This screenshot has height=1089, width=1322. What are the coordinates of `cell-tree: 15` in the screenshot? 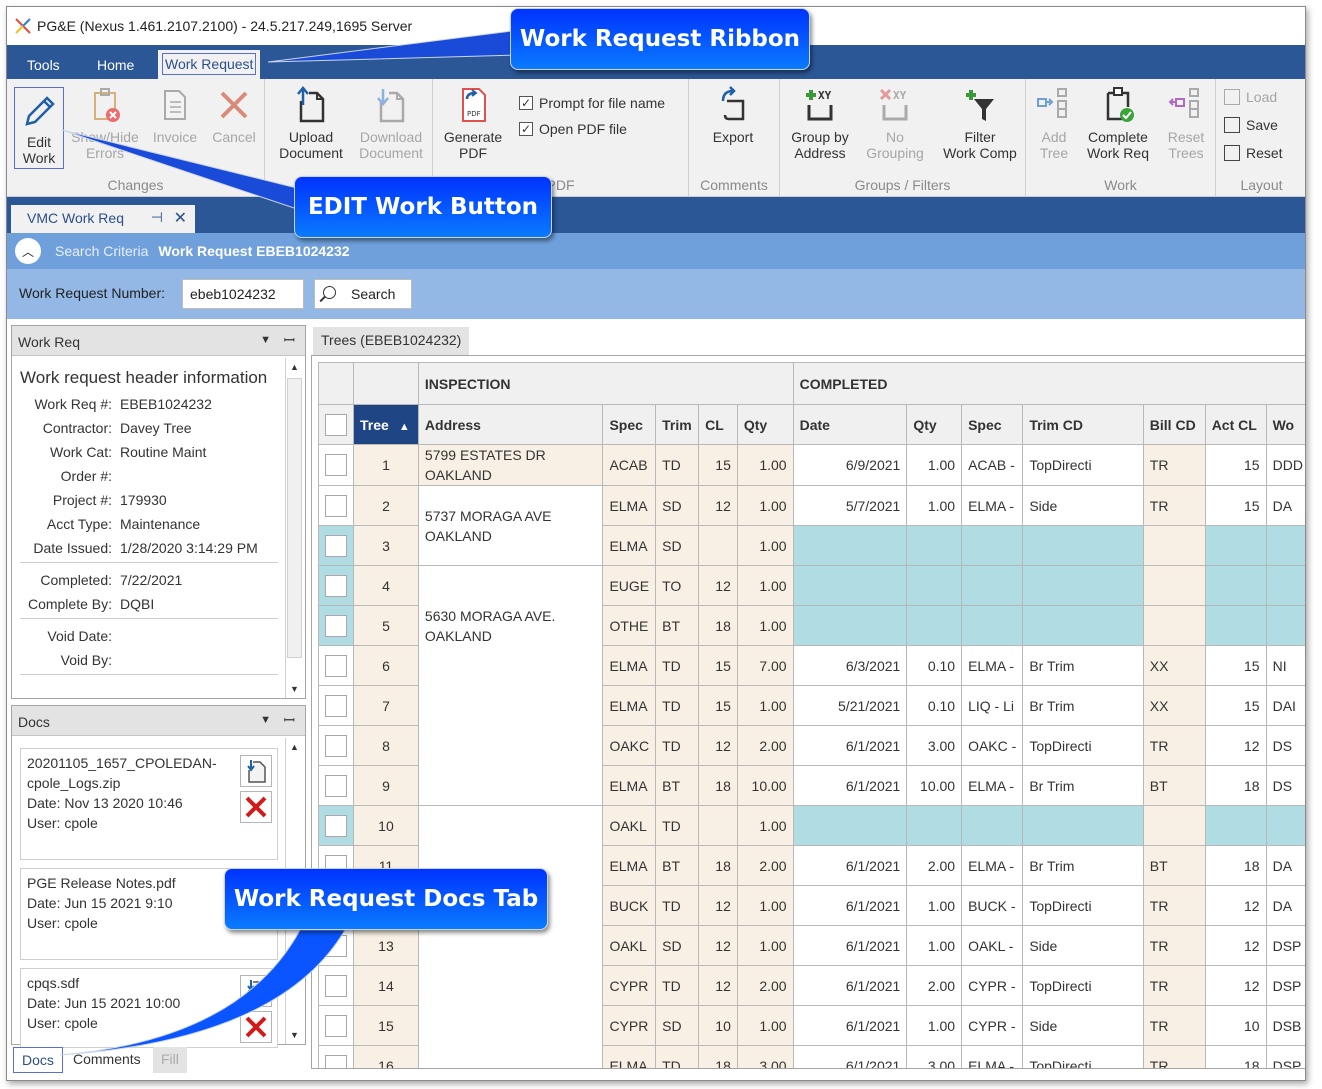 It's located at (386, 1025).